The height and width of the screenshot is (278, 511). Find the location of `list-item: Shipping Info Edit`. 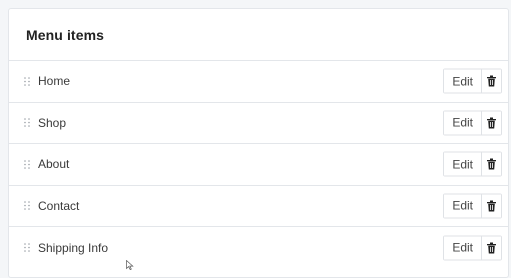

list-item: Shipping Info Edit is located at coordinates (258, 248).